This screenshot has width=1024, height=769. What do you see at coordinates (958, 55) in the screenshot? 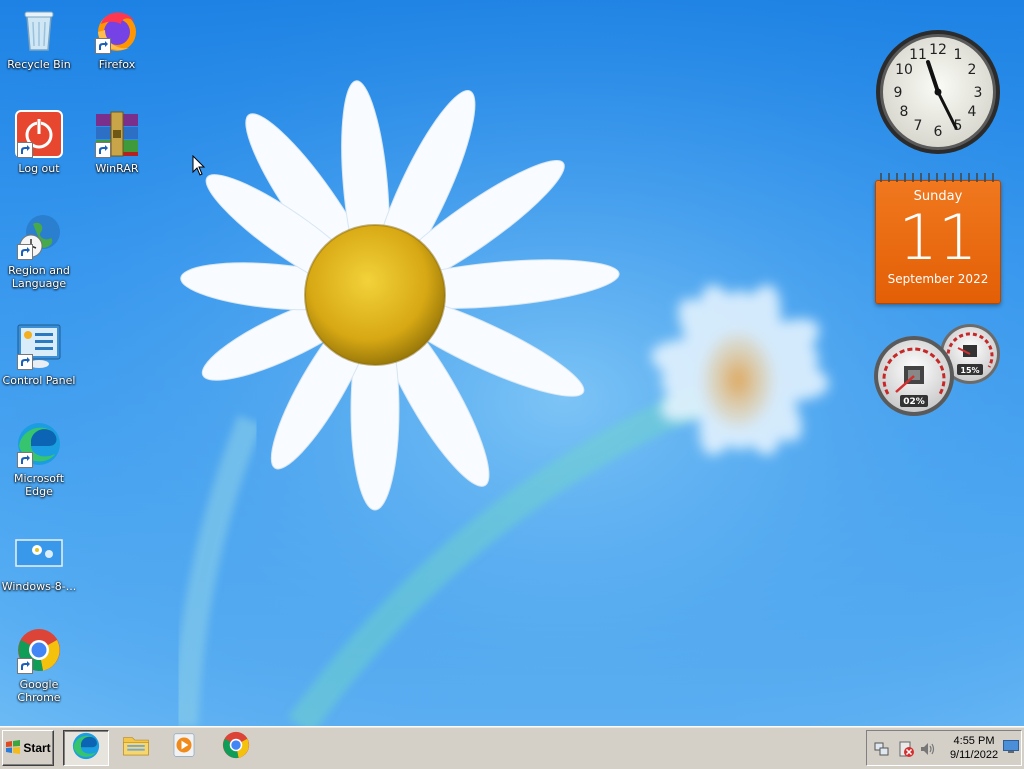
I see `clock-hour-1: 1` at bounding box center [958, 55].